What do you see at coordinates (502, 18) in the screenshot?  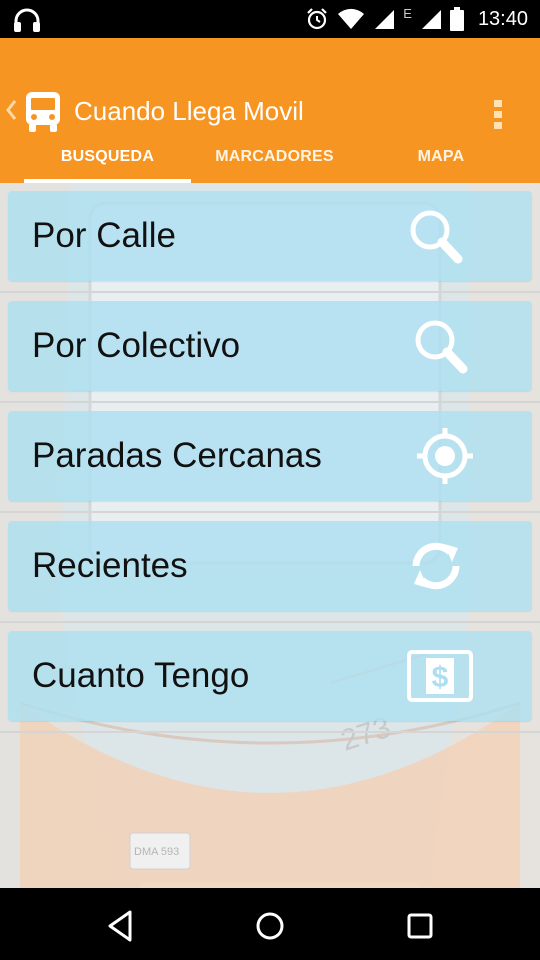 I see `clock: 13:40` at bounding box center [502, 18].